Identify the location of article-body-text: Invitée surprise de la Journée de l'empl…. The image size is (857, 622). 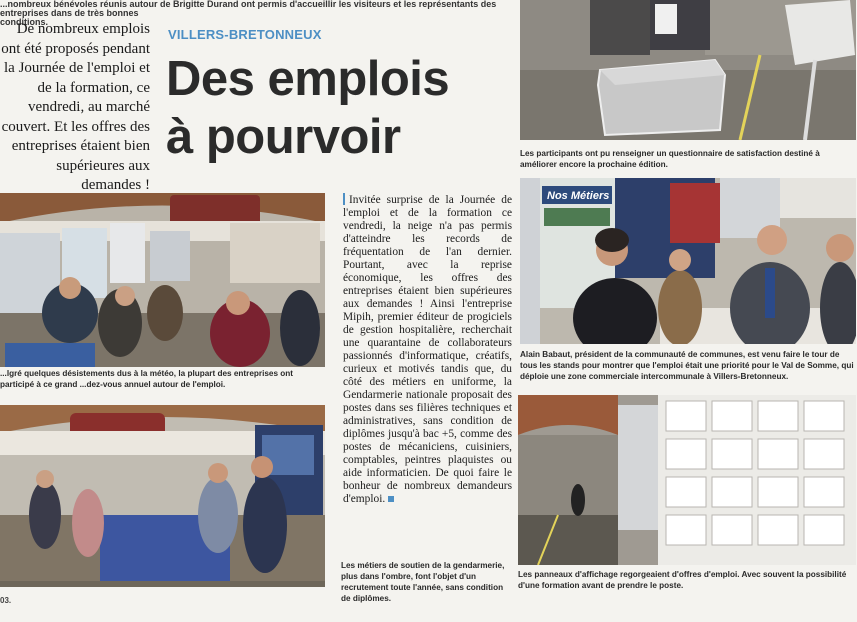
(427, 349).